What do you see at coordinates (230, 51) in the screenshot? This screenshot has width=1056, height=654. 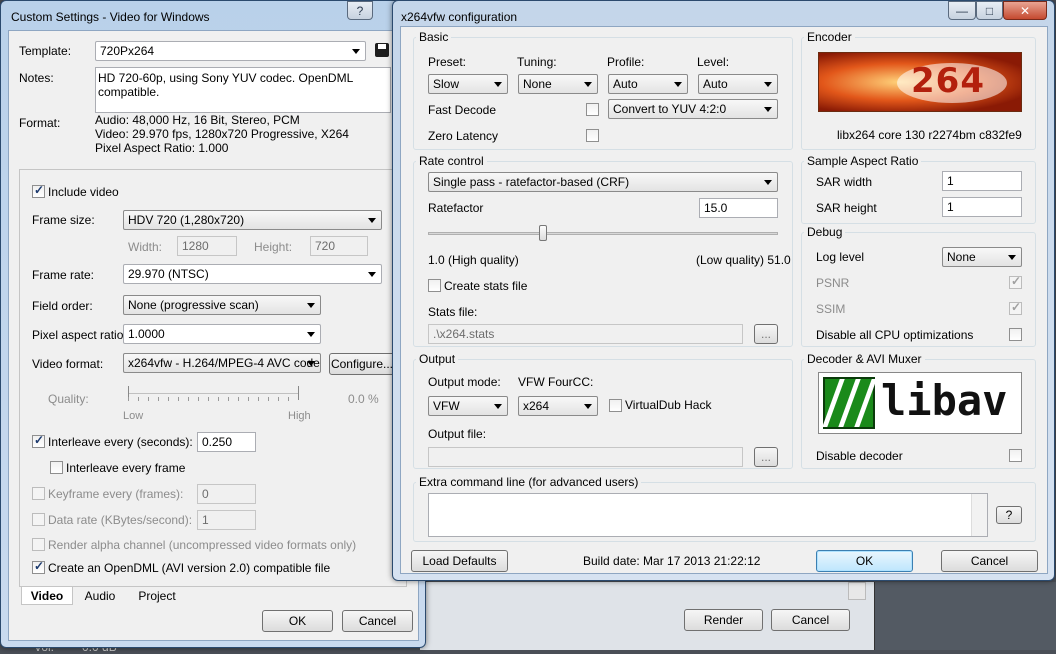 I see `template-select: 720Px264` at bounding box center [230, 51].